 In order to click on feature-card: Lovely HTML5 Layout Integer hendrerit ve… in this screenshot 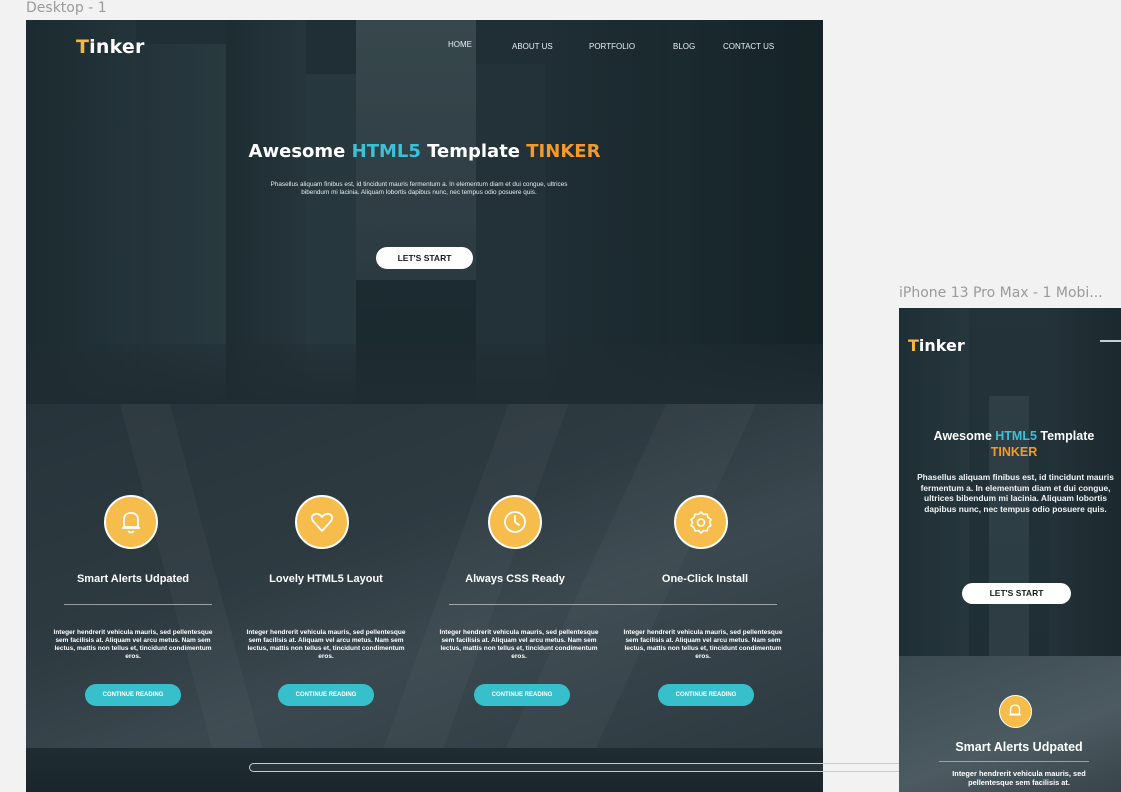, I will do `click(326, 576)`.